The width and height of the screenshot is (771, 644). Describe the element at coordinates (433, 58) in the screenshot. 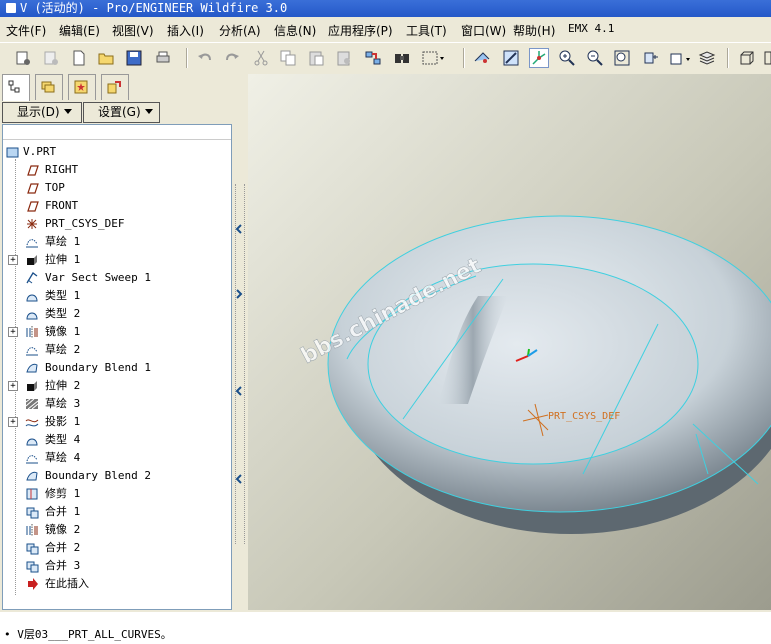

I see `select-box-icon` at that location.